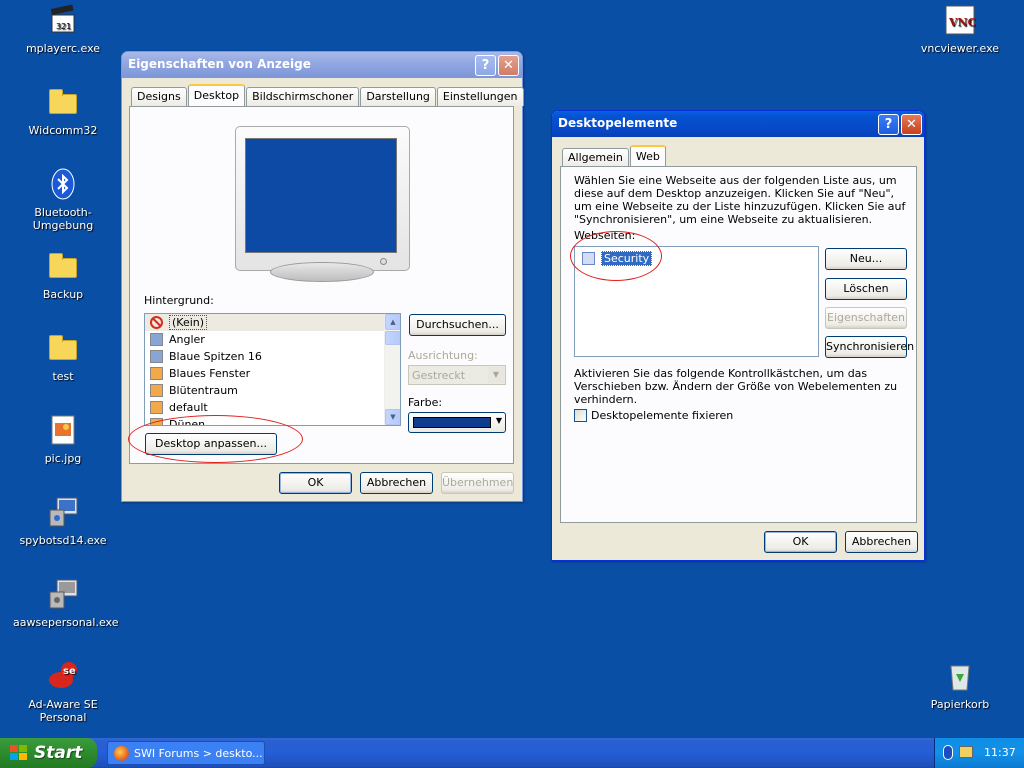  I want to click on desktop-icon-label: aawsepersonal.exe, so click(66, 622).